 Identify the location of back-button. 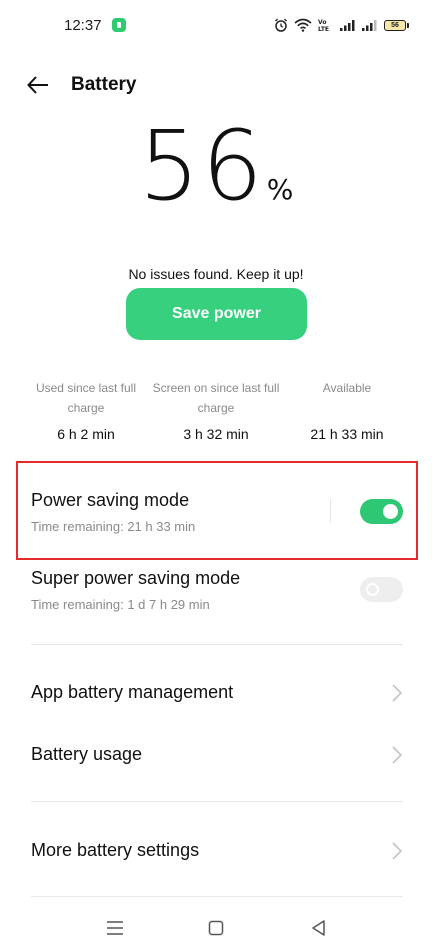
(39, 85).